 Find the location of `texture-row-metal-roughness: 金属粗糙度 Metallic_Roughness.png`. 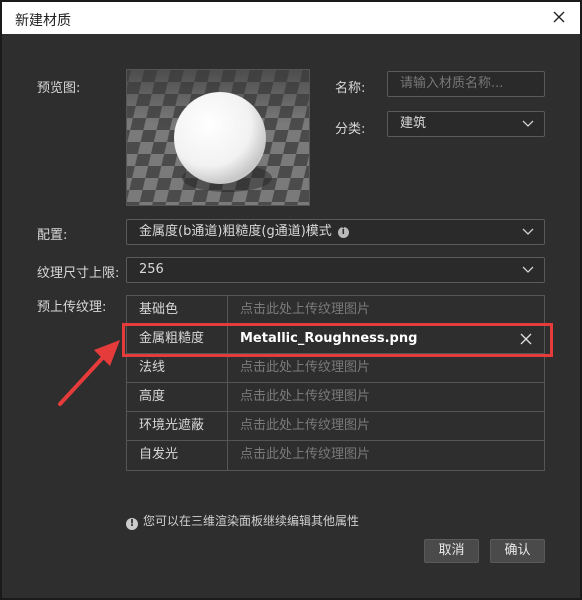

texture-row-metal-roughness: 金属粗糙度 Metallic_Roughness.png is located at coordinates (335, 339).